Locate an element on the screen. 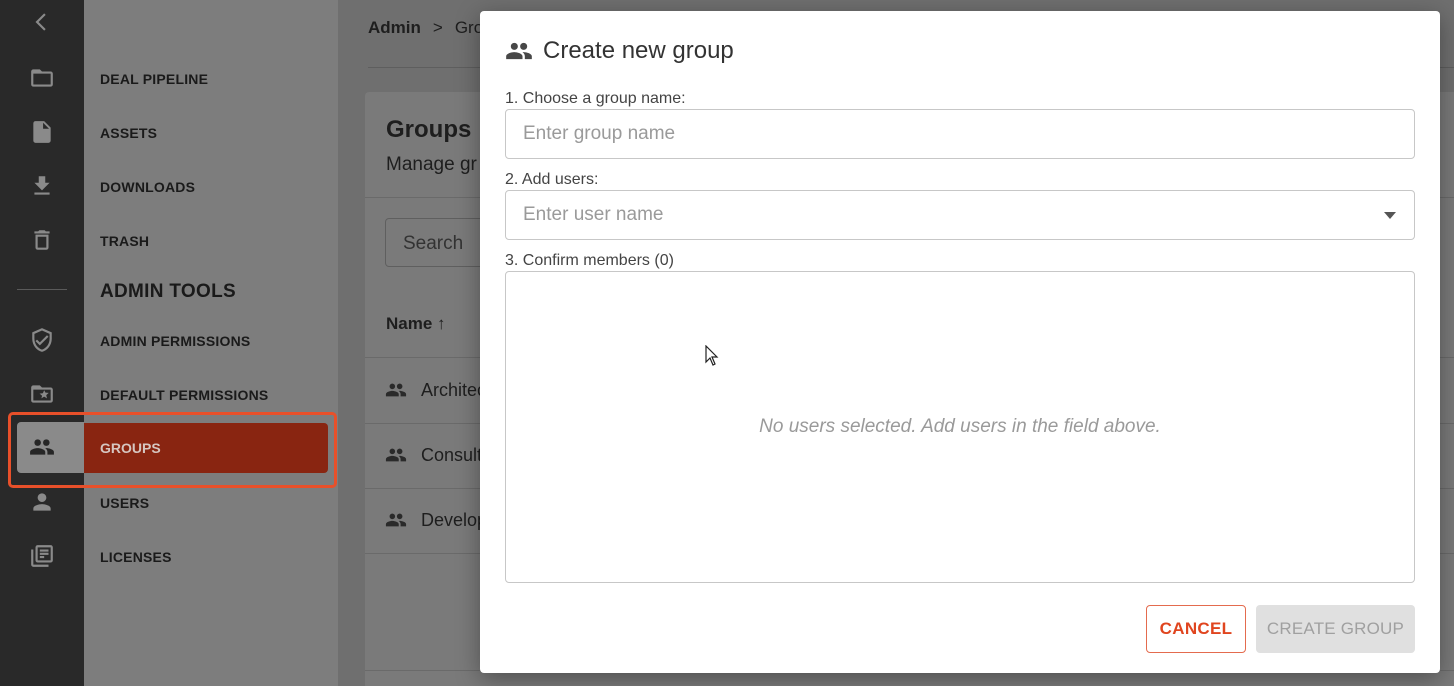 This screenshot has width=1454, height=686. groups-highlight-box is located at coordinates (172, 450).